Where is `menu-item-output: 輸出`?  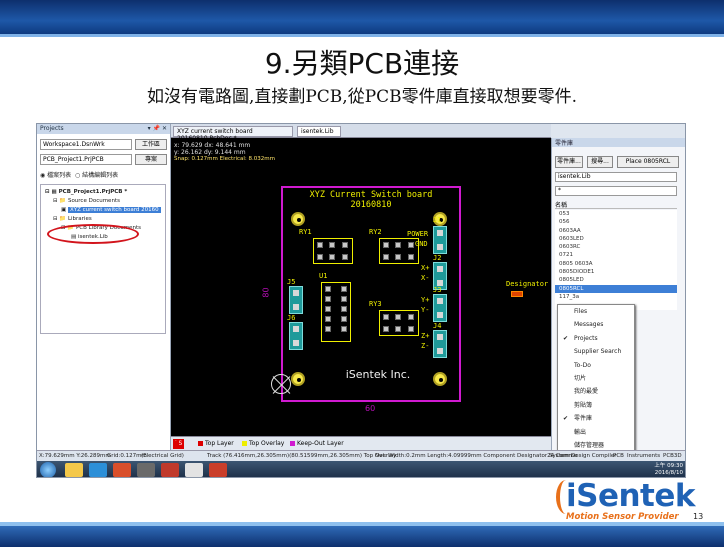
menu-item-output: 輸出 is located at coordinates (597, 432).